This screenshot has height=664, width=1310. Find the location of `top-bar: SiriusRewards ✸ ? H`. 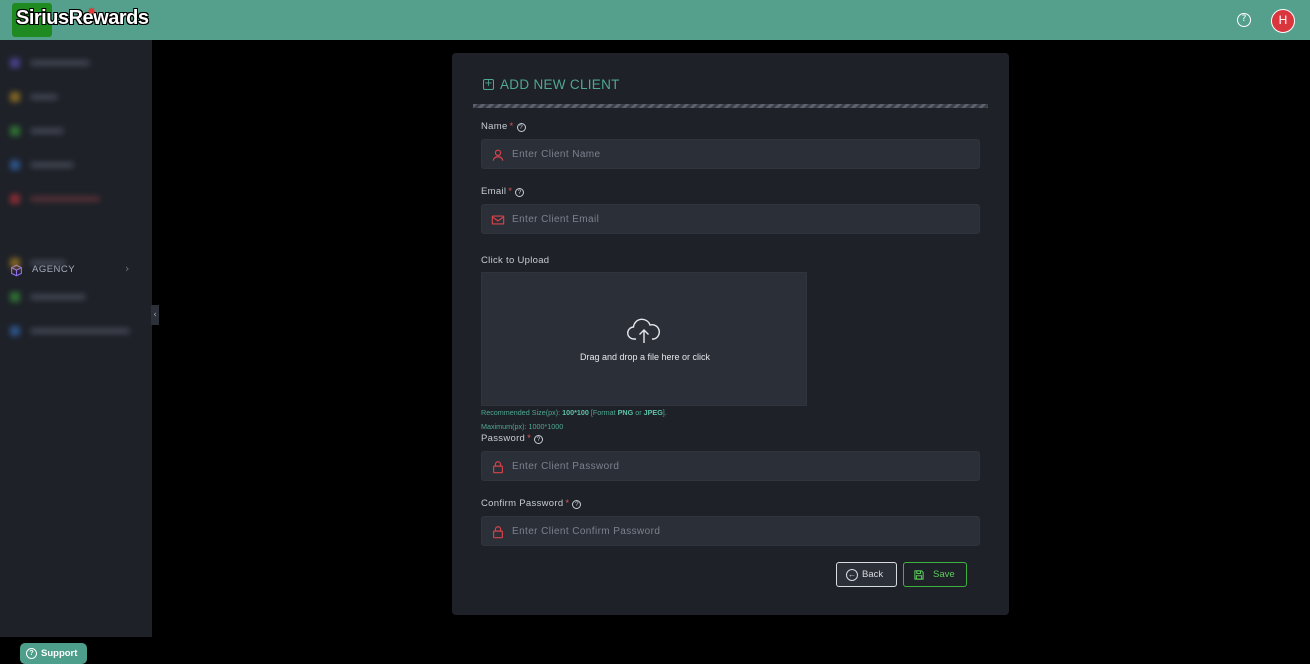

top-bar: SiriusRewards ✸ ? H is located at coordinates (655, 20).